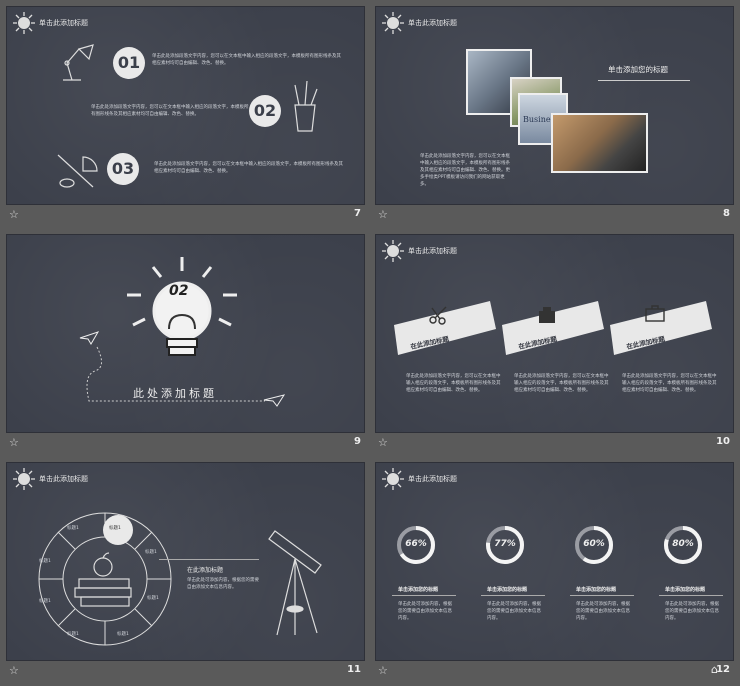  Describe the element at coordinates (295, 583) in the screenshot. I see `telescope-icon` at that location.